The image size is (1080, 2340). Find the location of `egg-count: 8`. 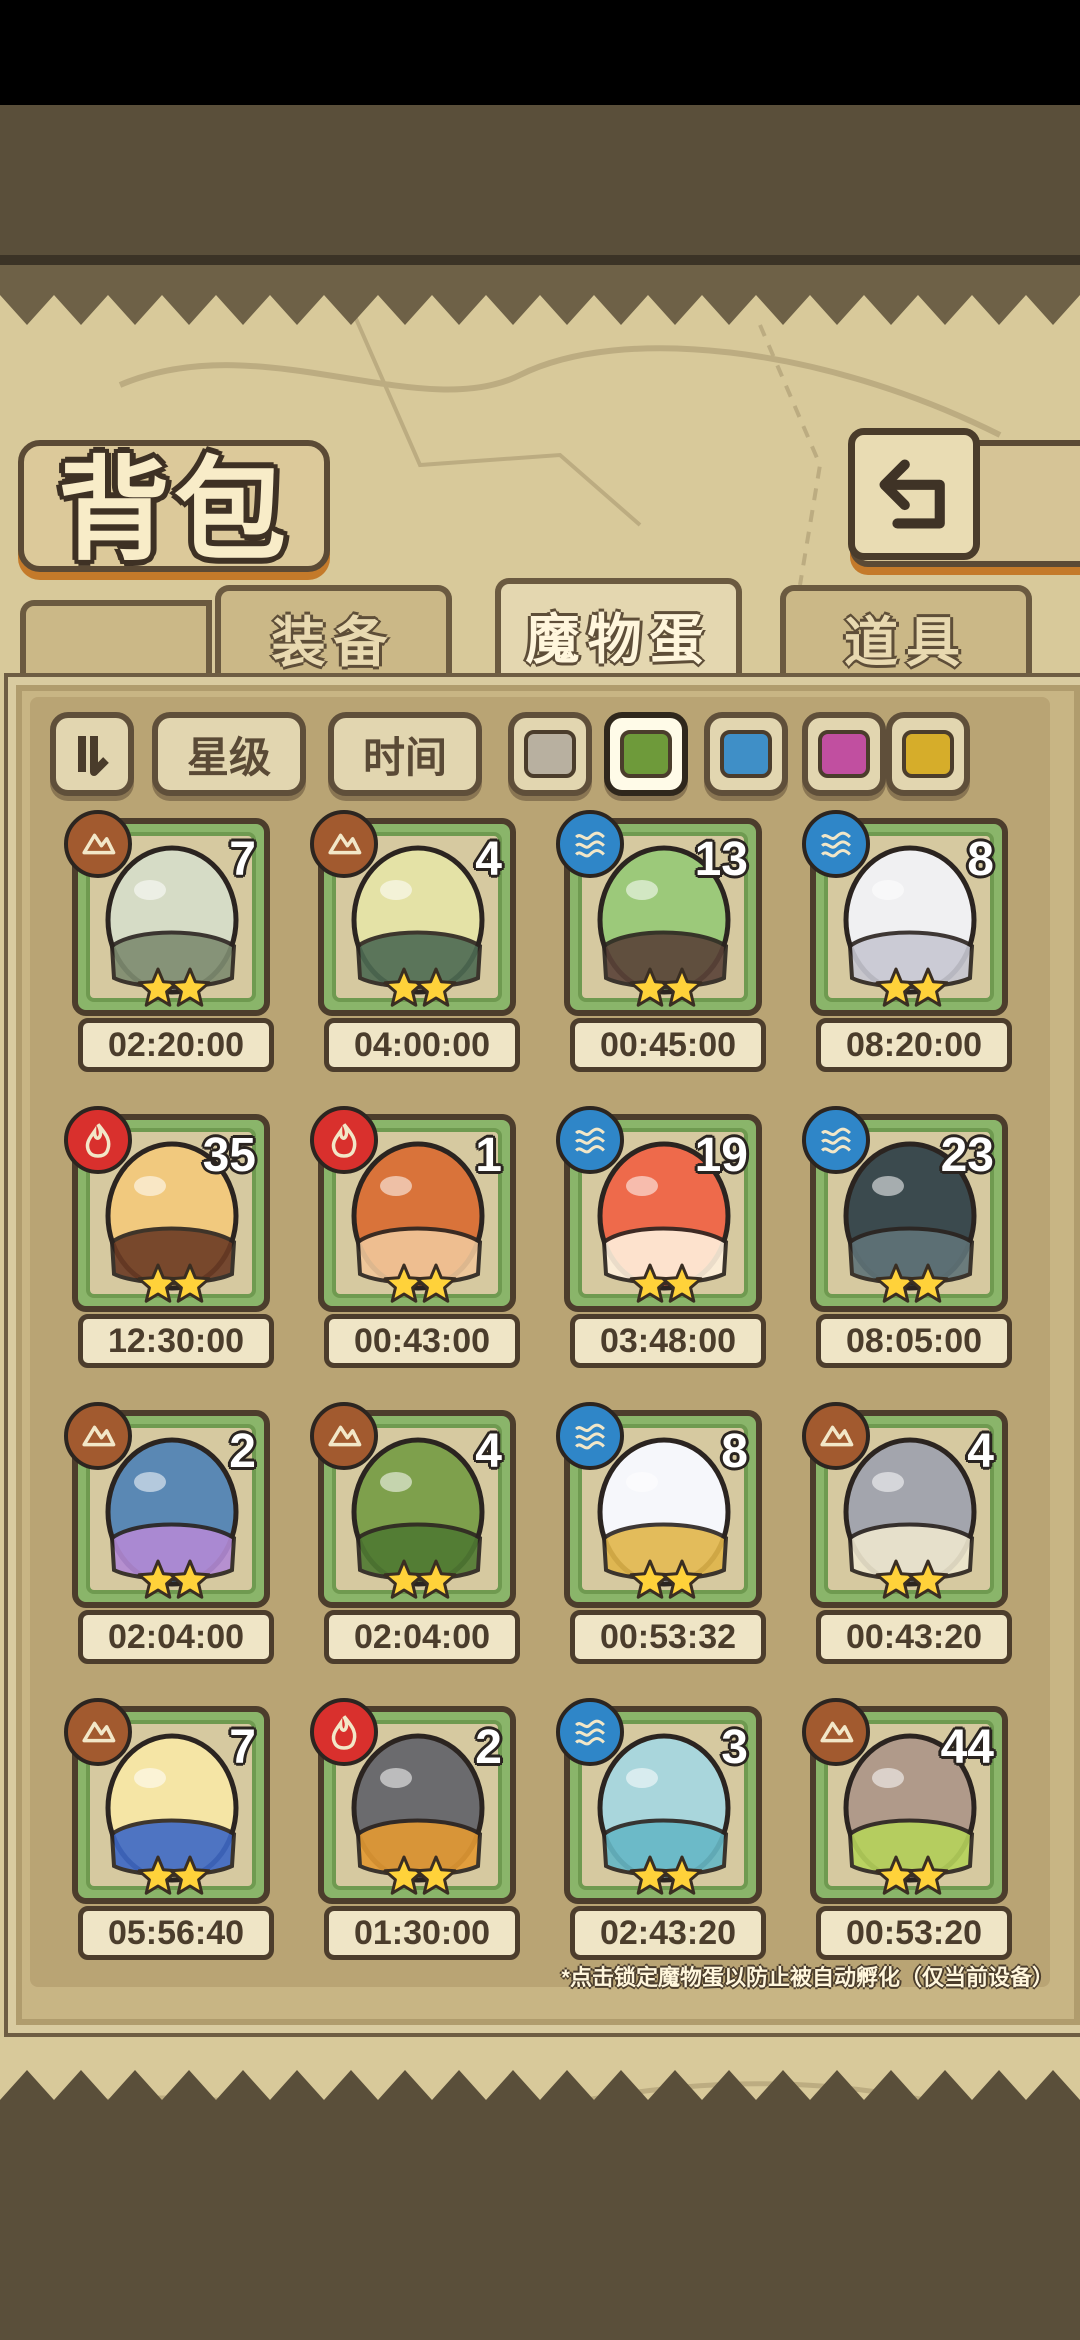

egg-count: 8 is located at coordinates (734, 1451).